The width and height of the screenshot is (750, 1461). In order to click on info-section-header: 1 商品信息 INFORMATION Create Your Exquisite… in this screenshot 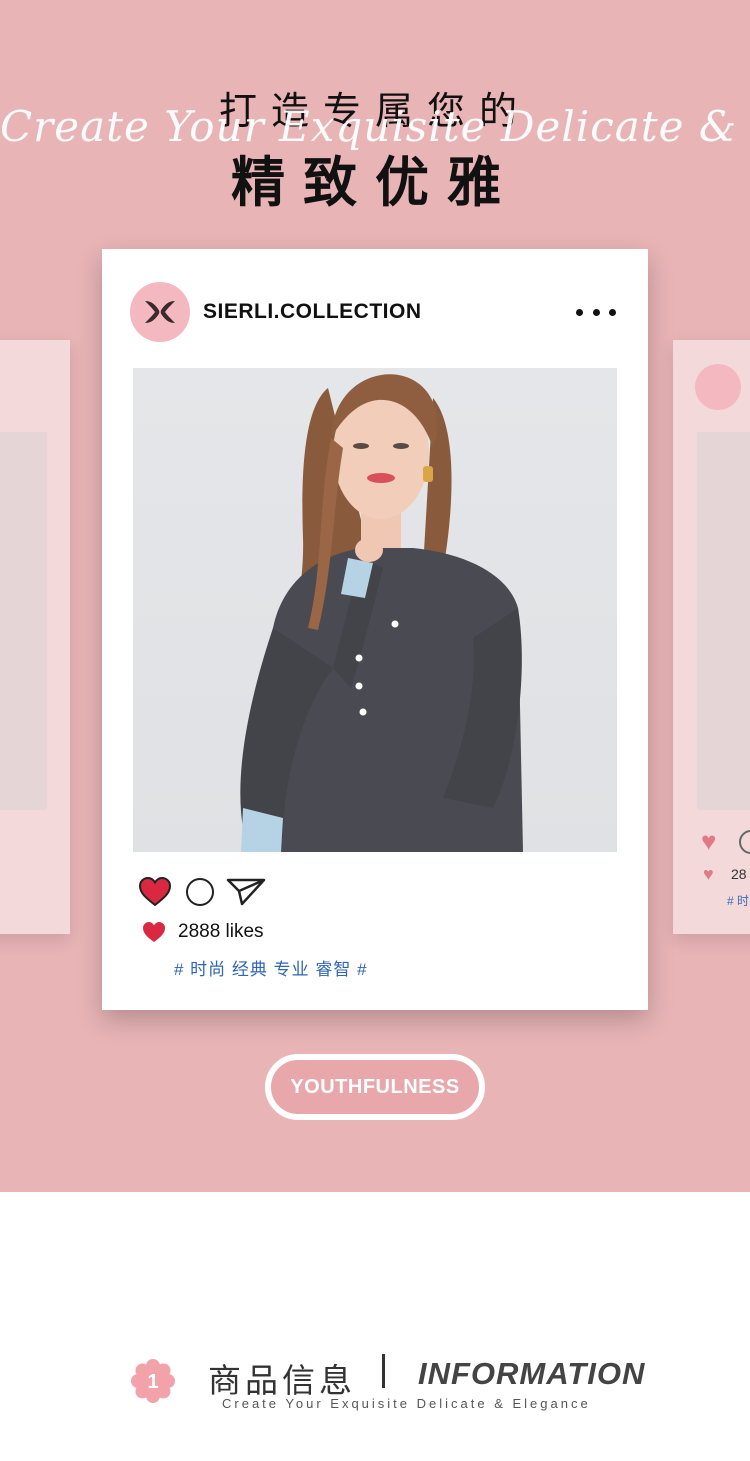, I will do `click(390, 1387)`.